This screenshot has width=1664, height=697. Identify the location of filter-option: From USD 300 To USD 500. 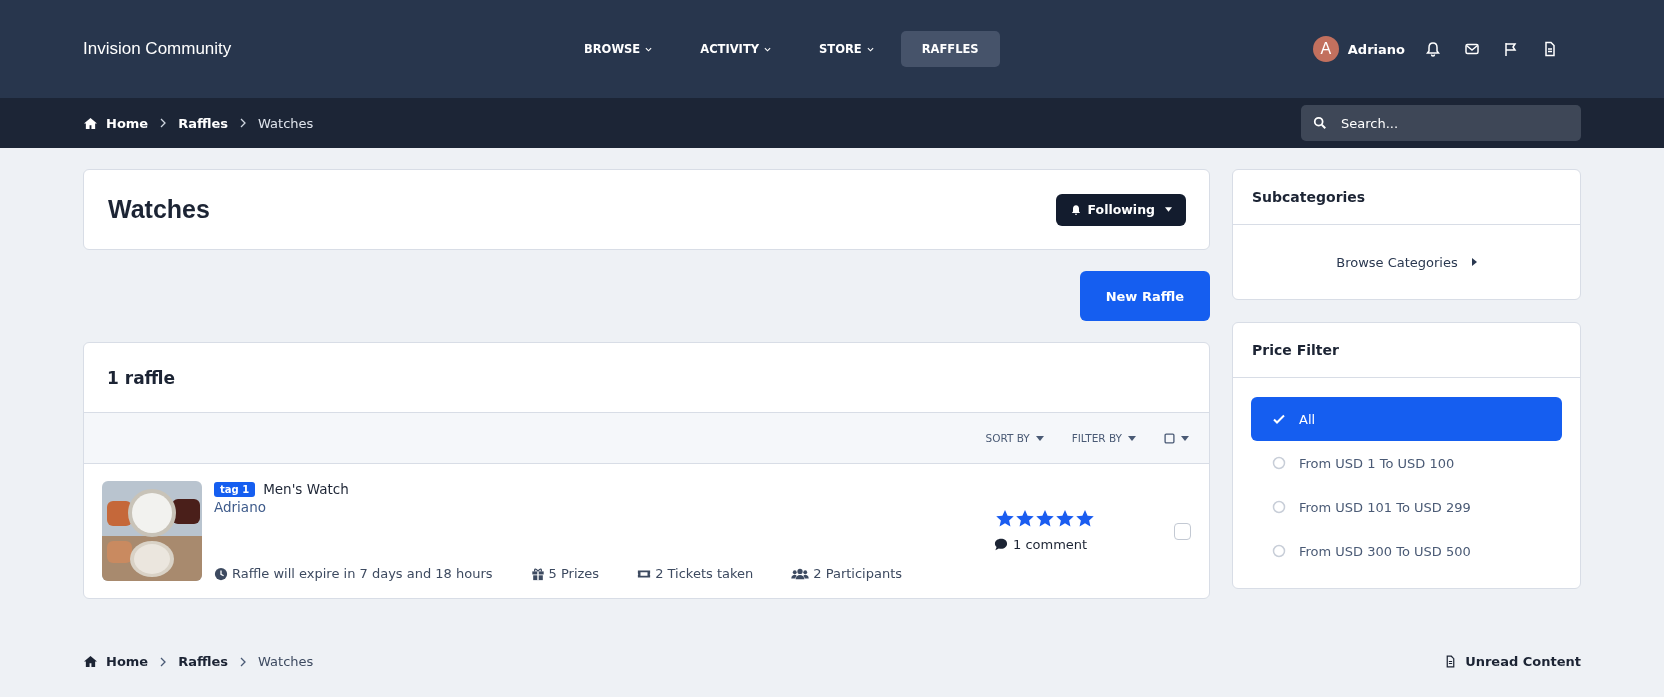
(1406, 551).